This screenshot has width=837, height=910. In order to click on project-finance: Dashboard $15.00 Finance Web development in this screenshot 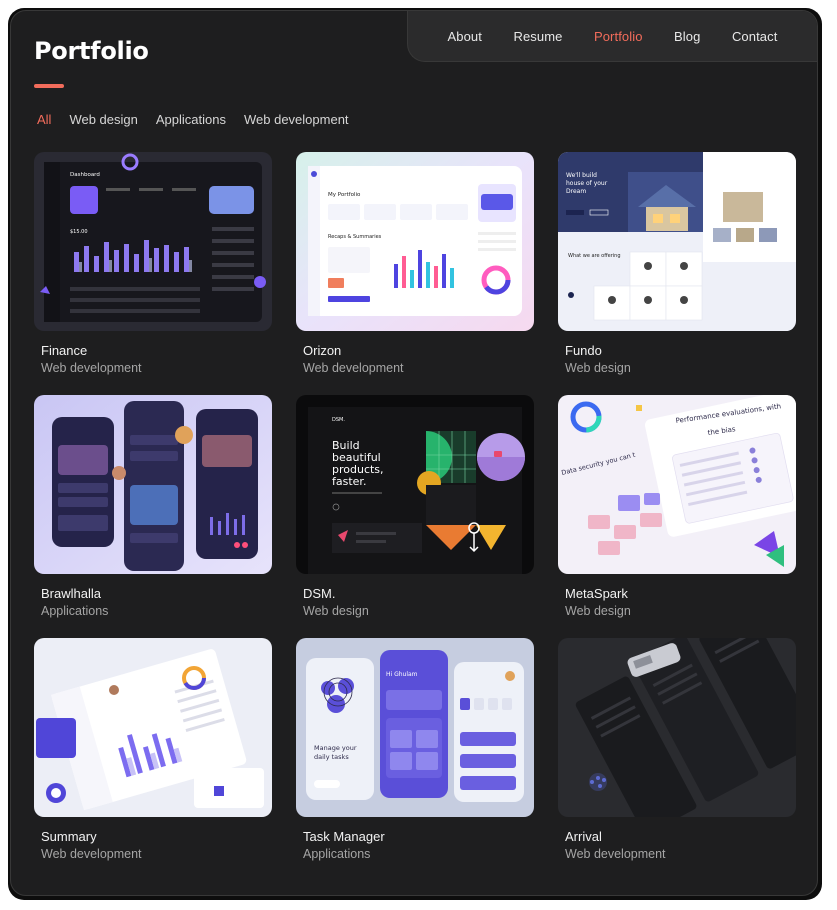, I will do `click(153, 263)`.